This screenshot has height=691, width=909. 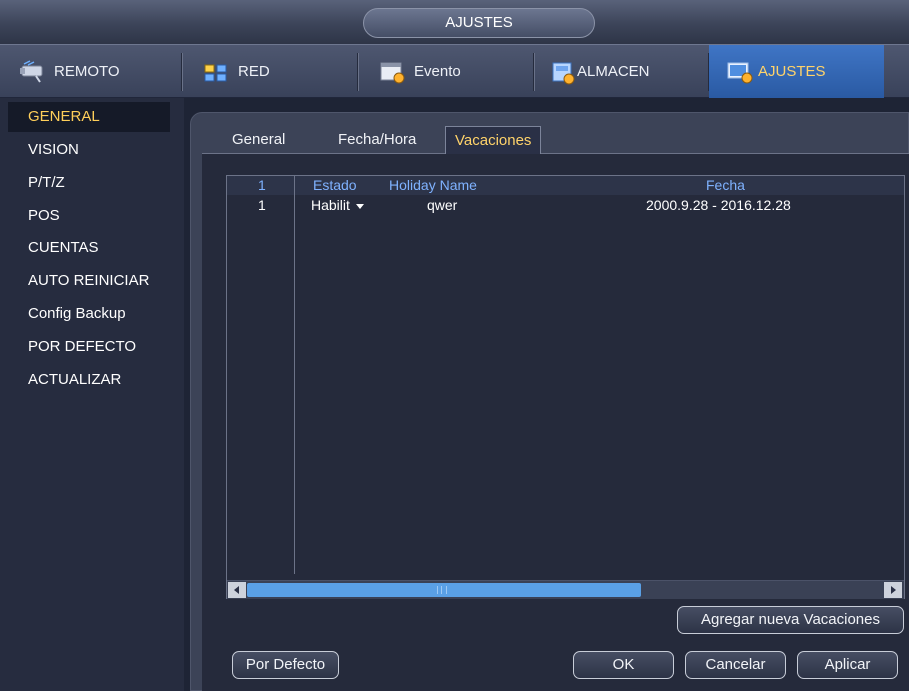 What do you see at coordinates (89, 216) in the screenshot?
I see `sidebar-item-pos: POS` at bounding box center [89, 216].